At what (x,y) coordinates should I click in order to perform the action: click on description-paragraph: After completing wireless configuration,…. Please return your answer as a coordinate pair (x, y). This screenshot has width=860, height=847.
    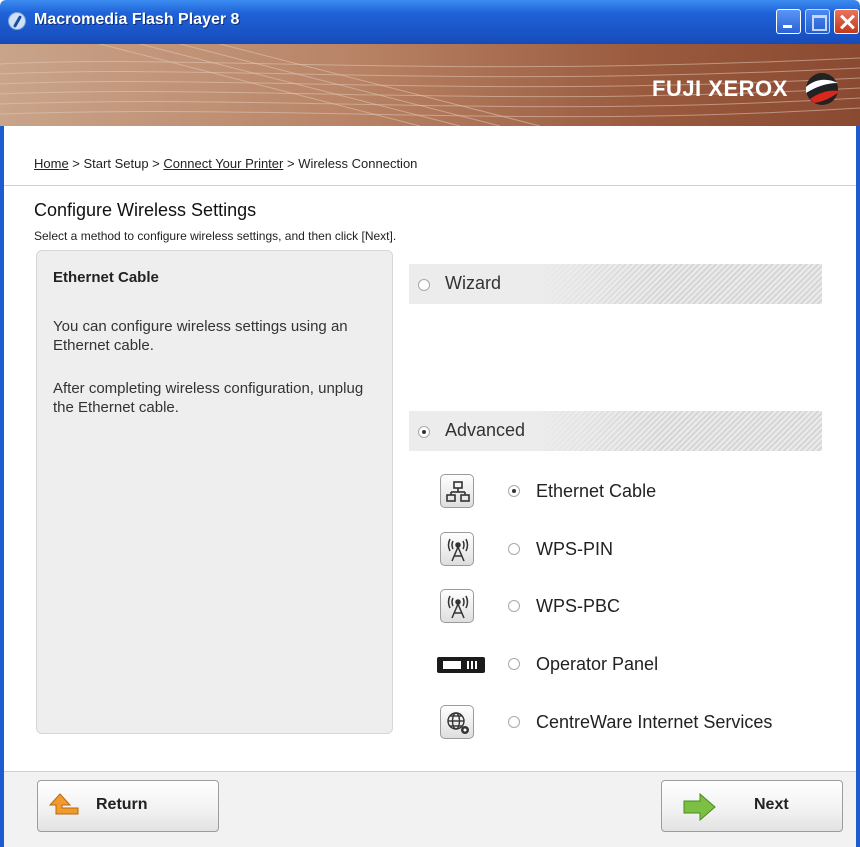
    Looking at the image, I should click on (208, 398).